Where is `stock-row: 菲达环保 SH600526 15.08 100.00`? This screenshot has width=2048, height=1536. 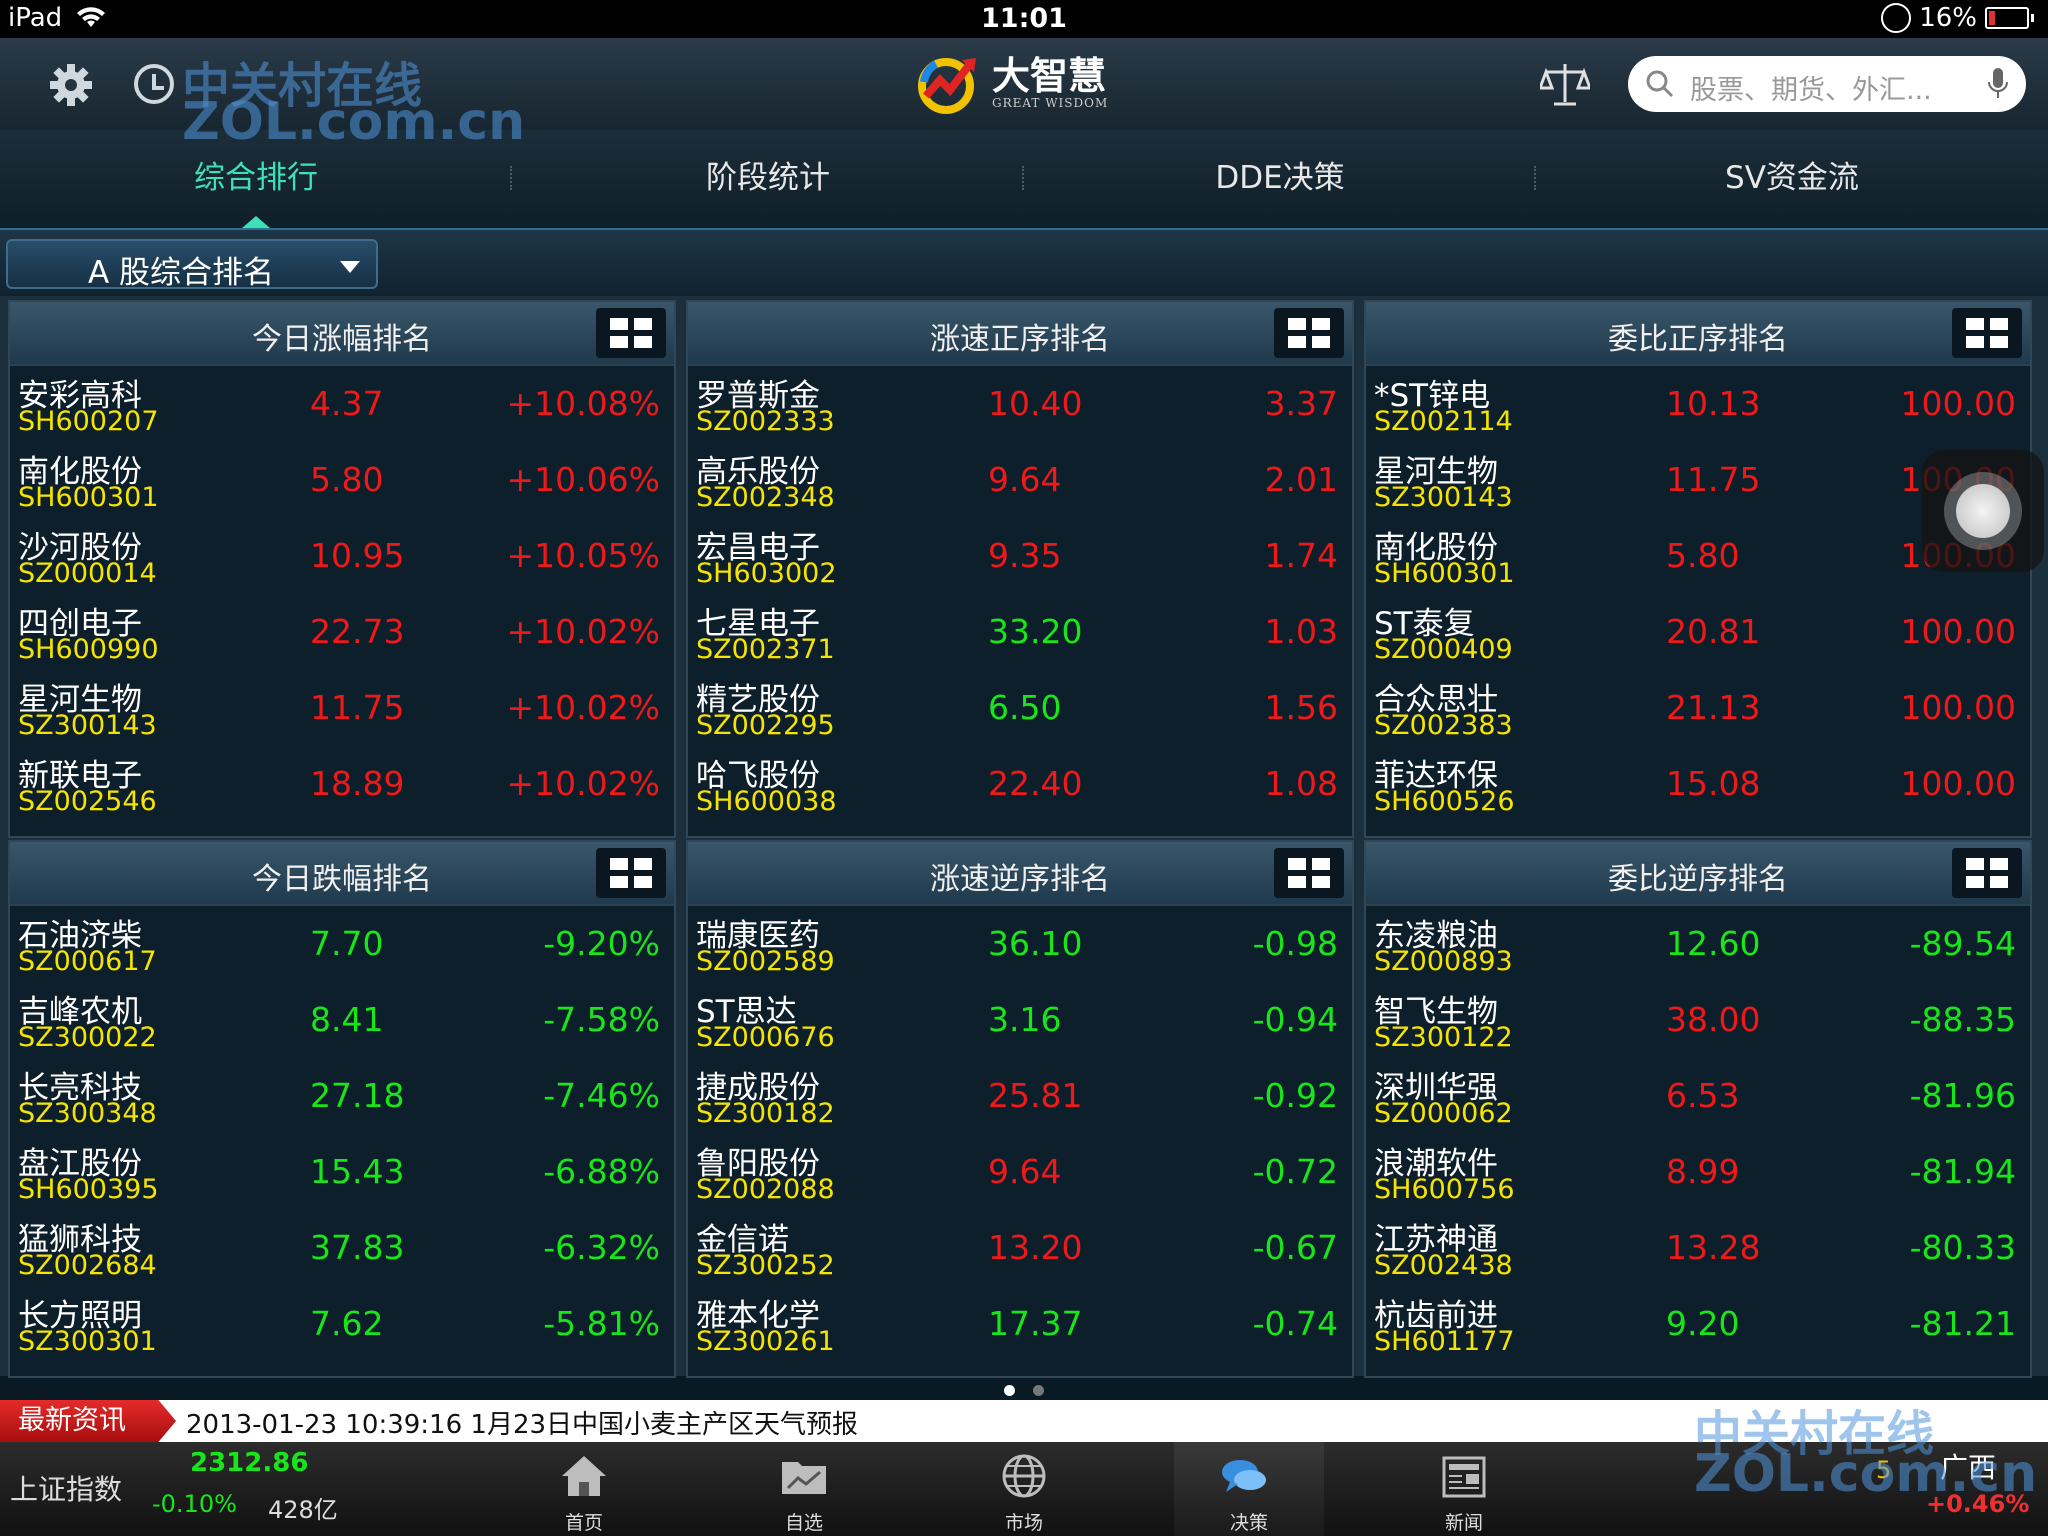 stock-row: 菲达环保 SH600526 15.08 100.00 is located at coordinates (1698, 784).